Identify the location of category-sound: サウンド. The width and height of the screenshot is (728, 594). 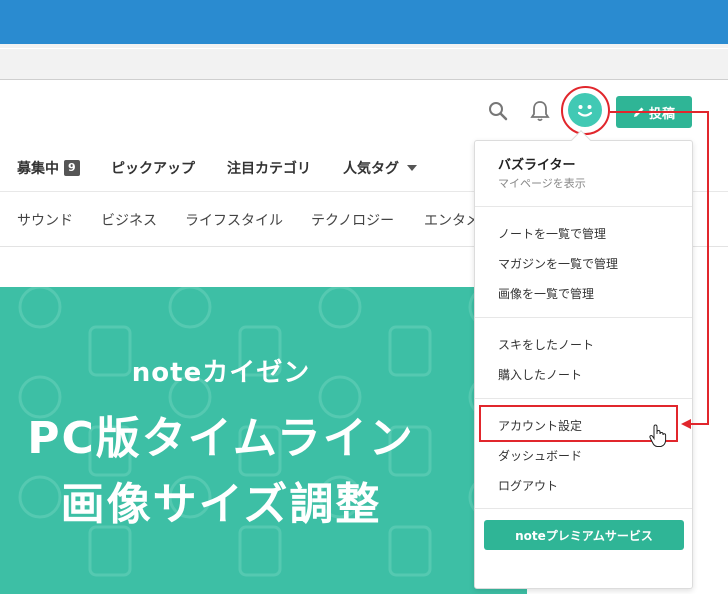
(45, 220).